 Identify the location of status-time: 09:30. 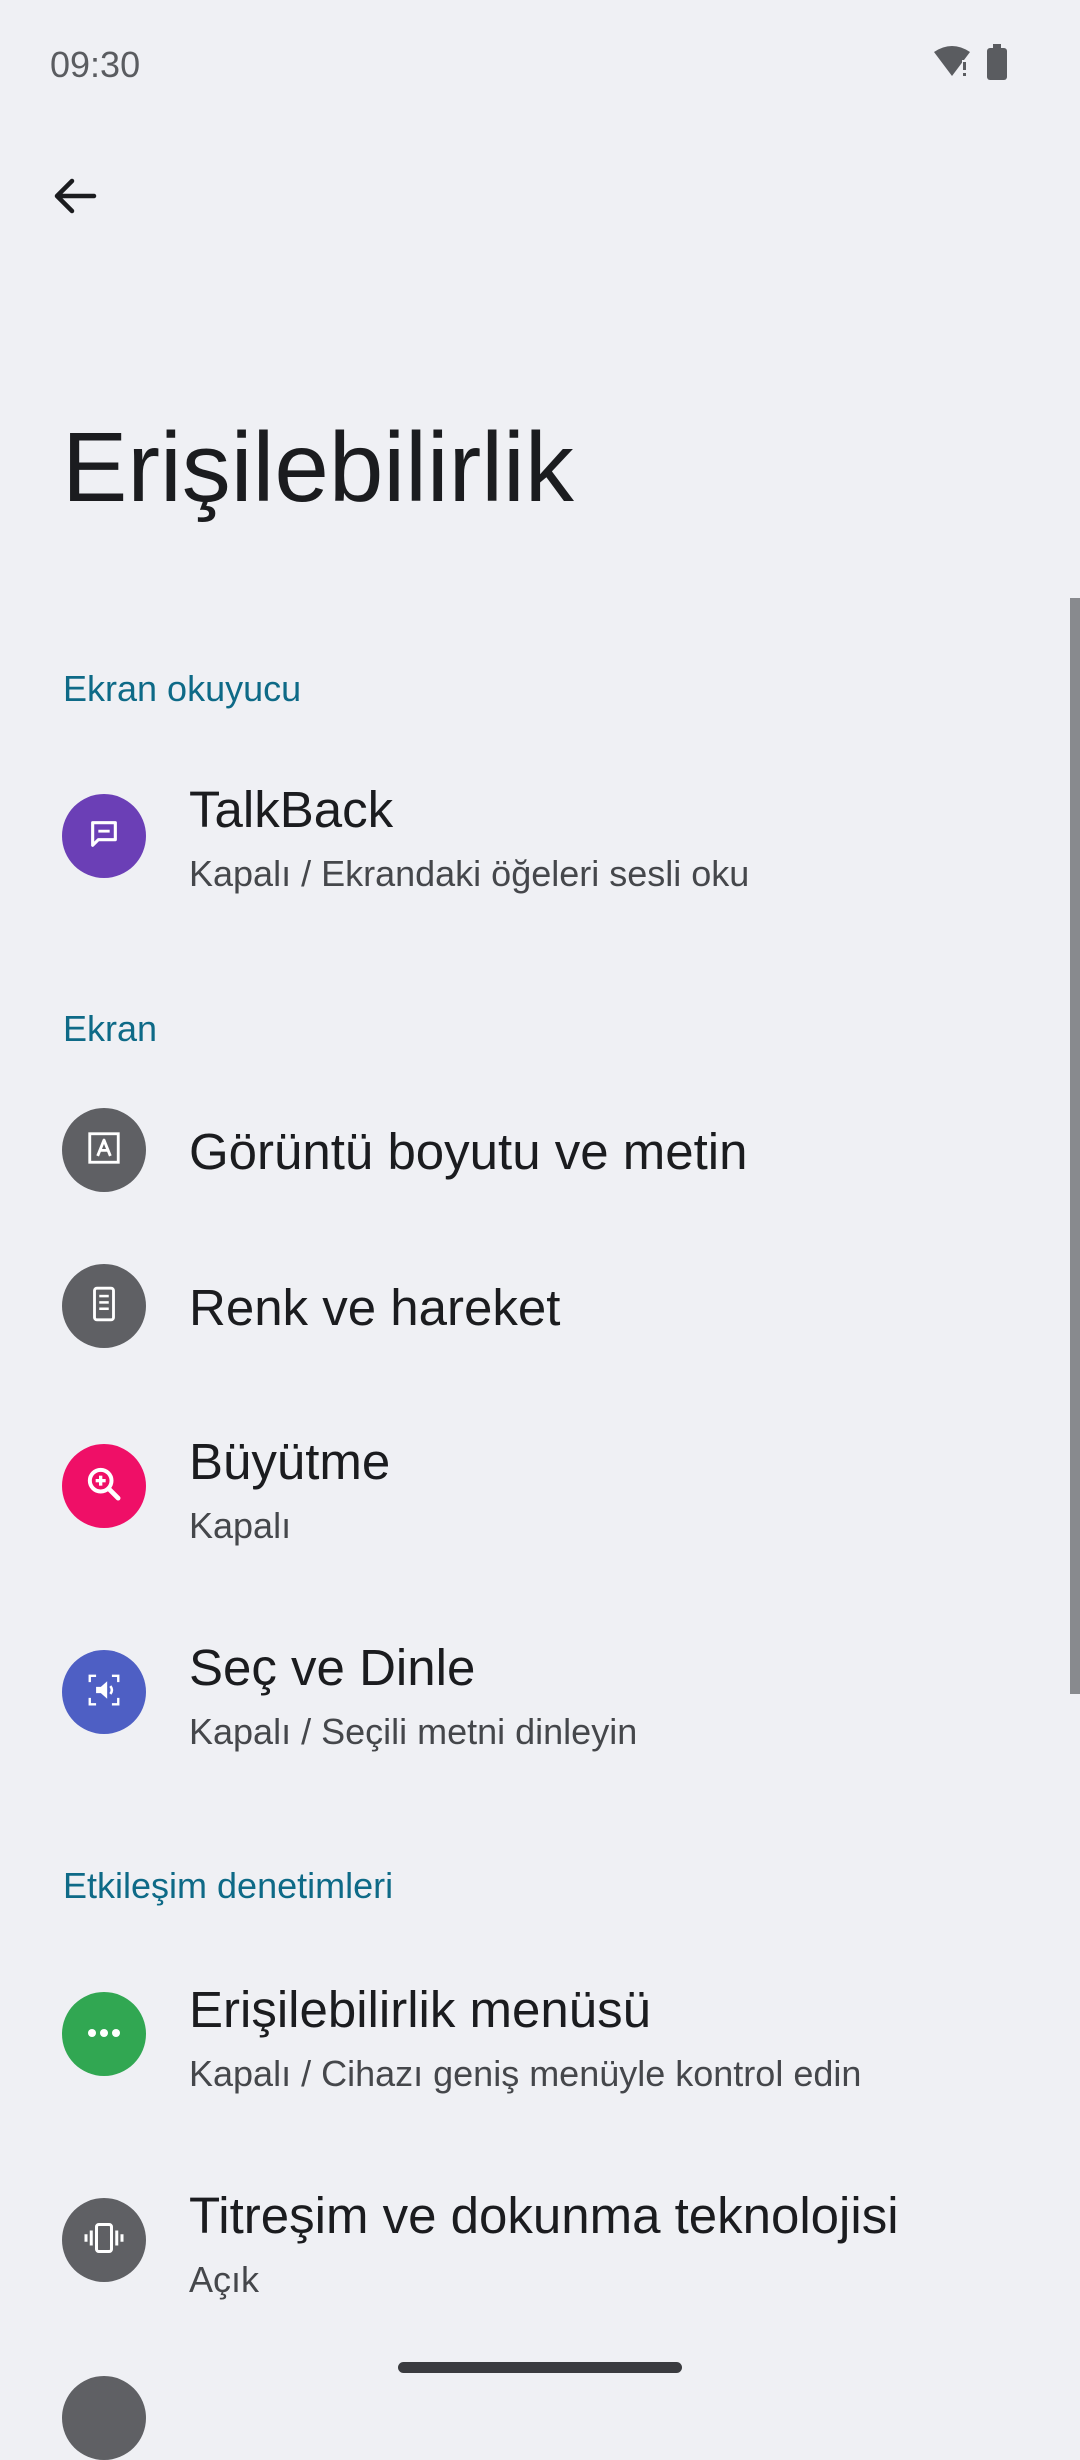
(95, 64).